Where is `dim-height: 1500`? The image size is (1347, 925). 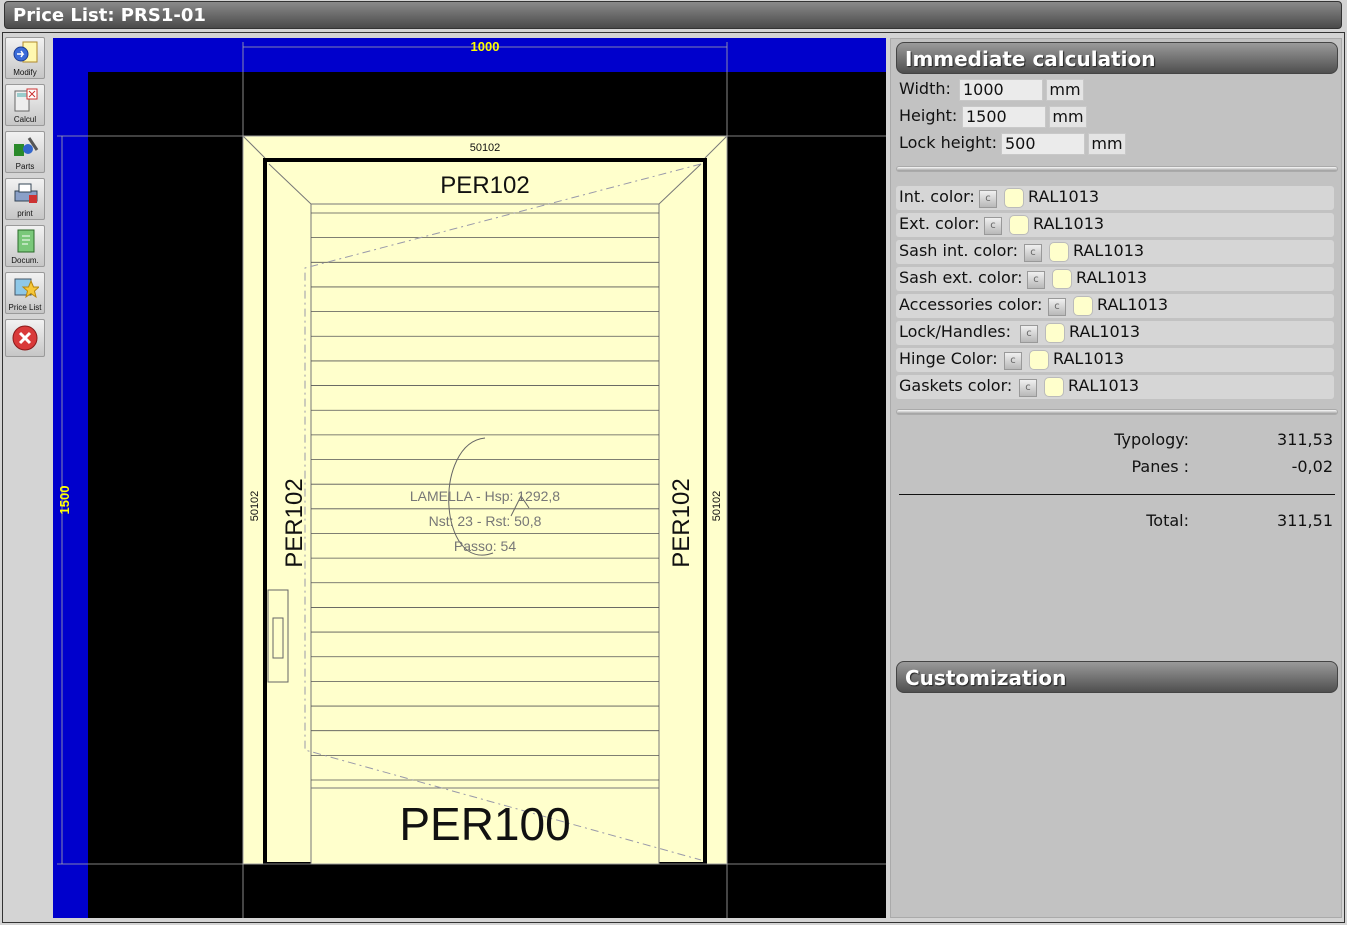 dim-height: 1500 is located at coordinates (64, 500).